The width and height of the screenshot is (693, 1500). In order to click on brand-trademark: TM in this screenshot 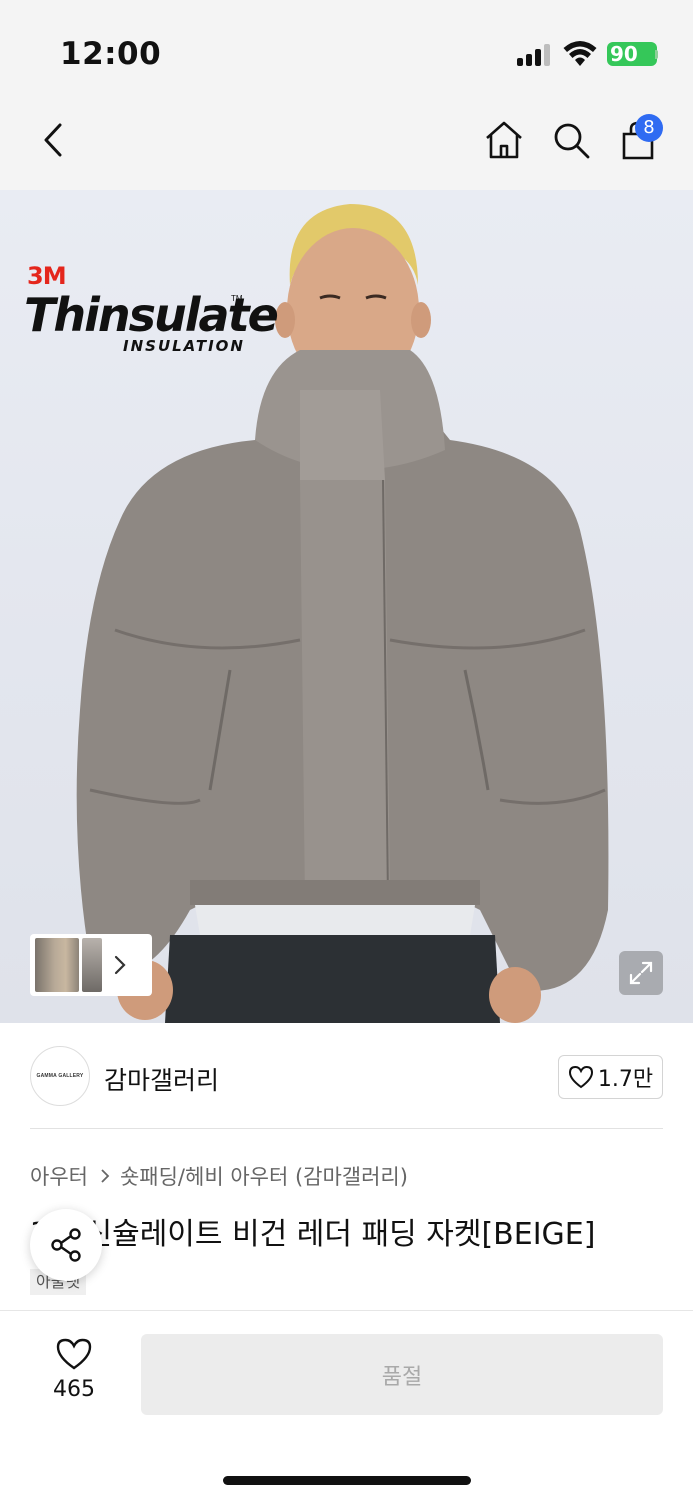, I will do `click(237, 298)`.